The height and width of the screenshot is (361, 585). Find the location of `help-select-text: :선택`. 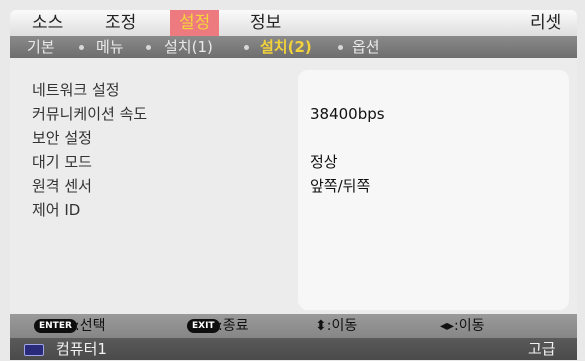

help-select-text: :선택 is located at coordinates (90, 326).